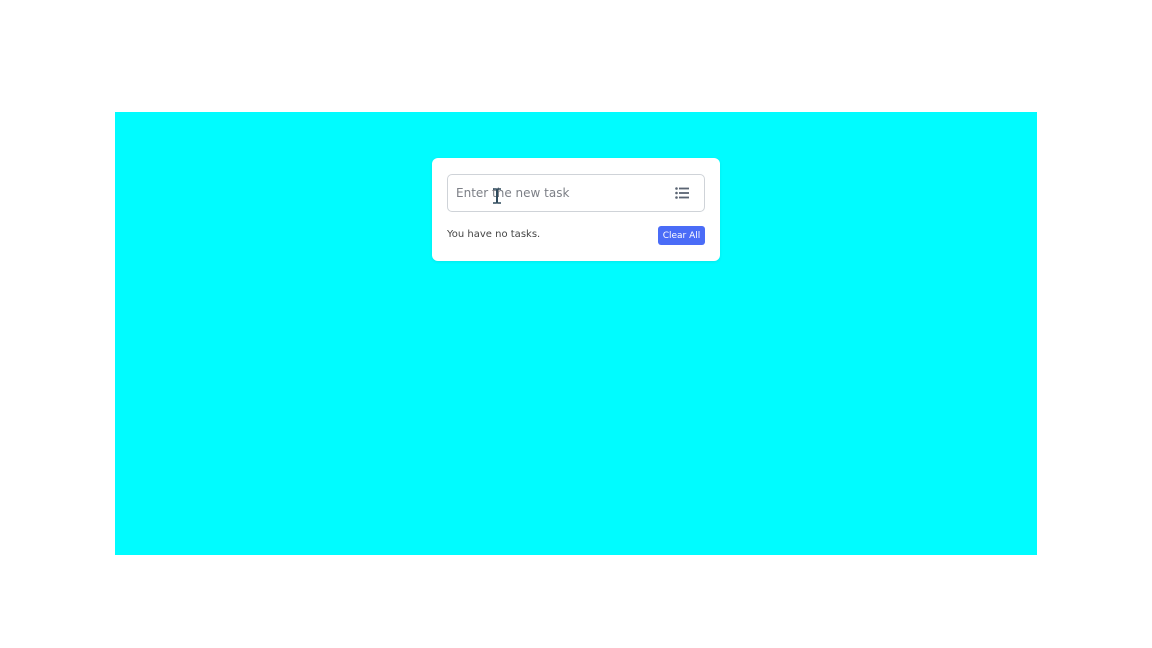  What do you see at coordinates (494, 234) in the screenshot?
I see `task-status-text: You have no tasks.` at bounding box center [494, 234].